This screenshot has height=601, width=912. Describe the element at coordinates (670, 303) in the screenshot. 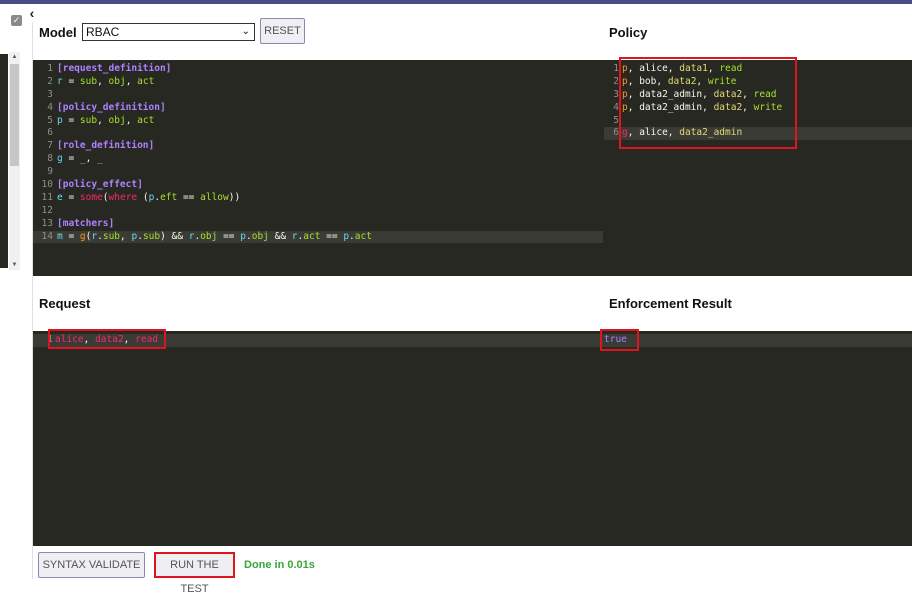

I see `enforcement-result-label: Enforcement Result` at that location.